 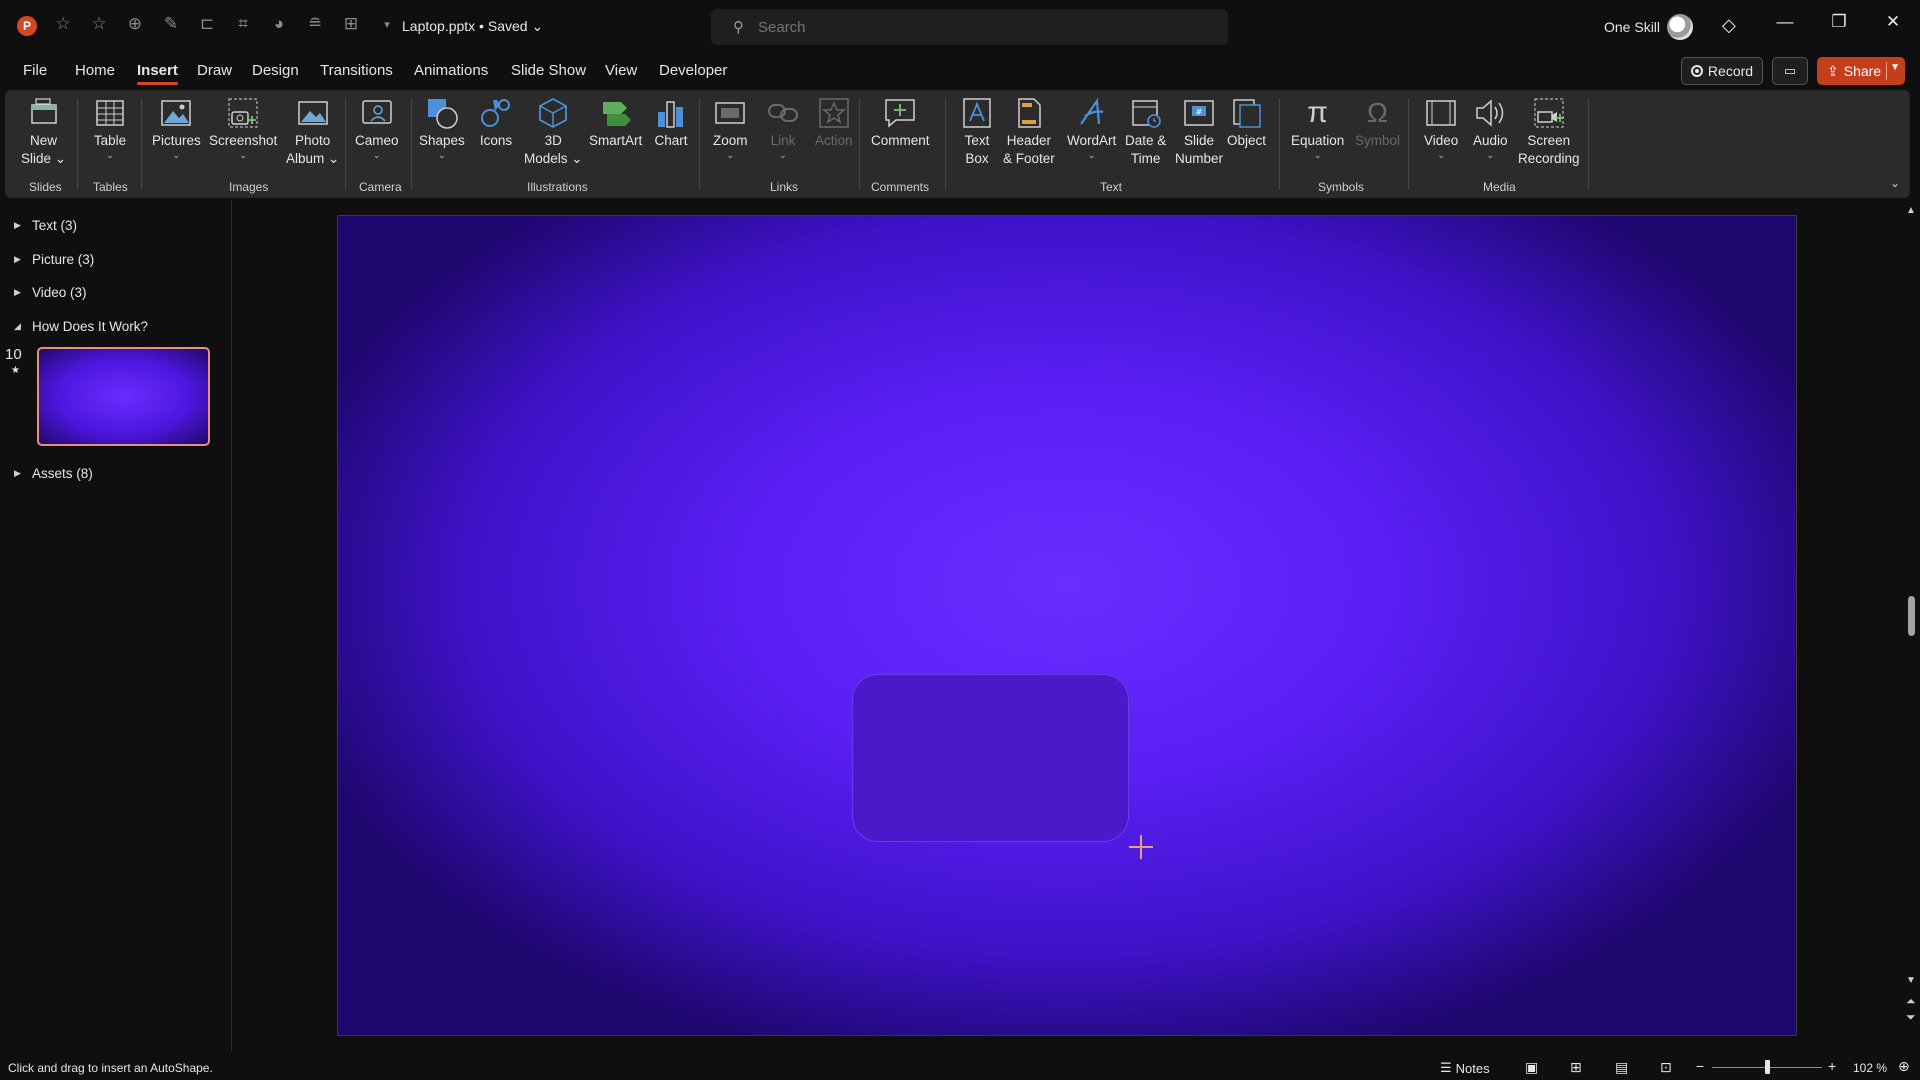 I want to click on zoom-level: 102 %, so click(x=1870, y=1068).